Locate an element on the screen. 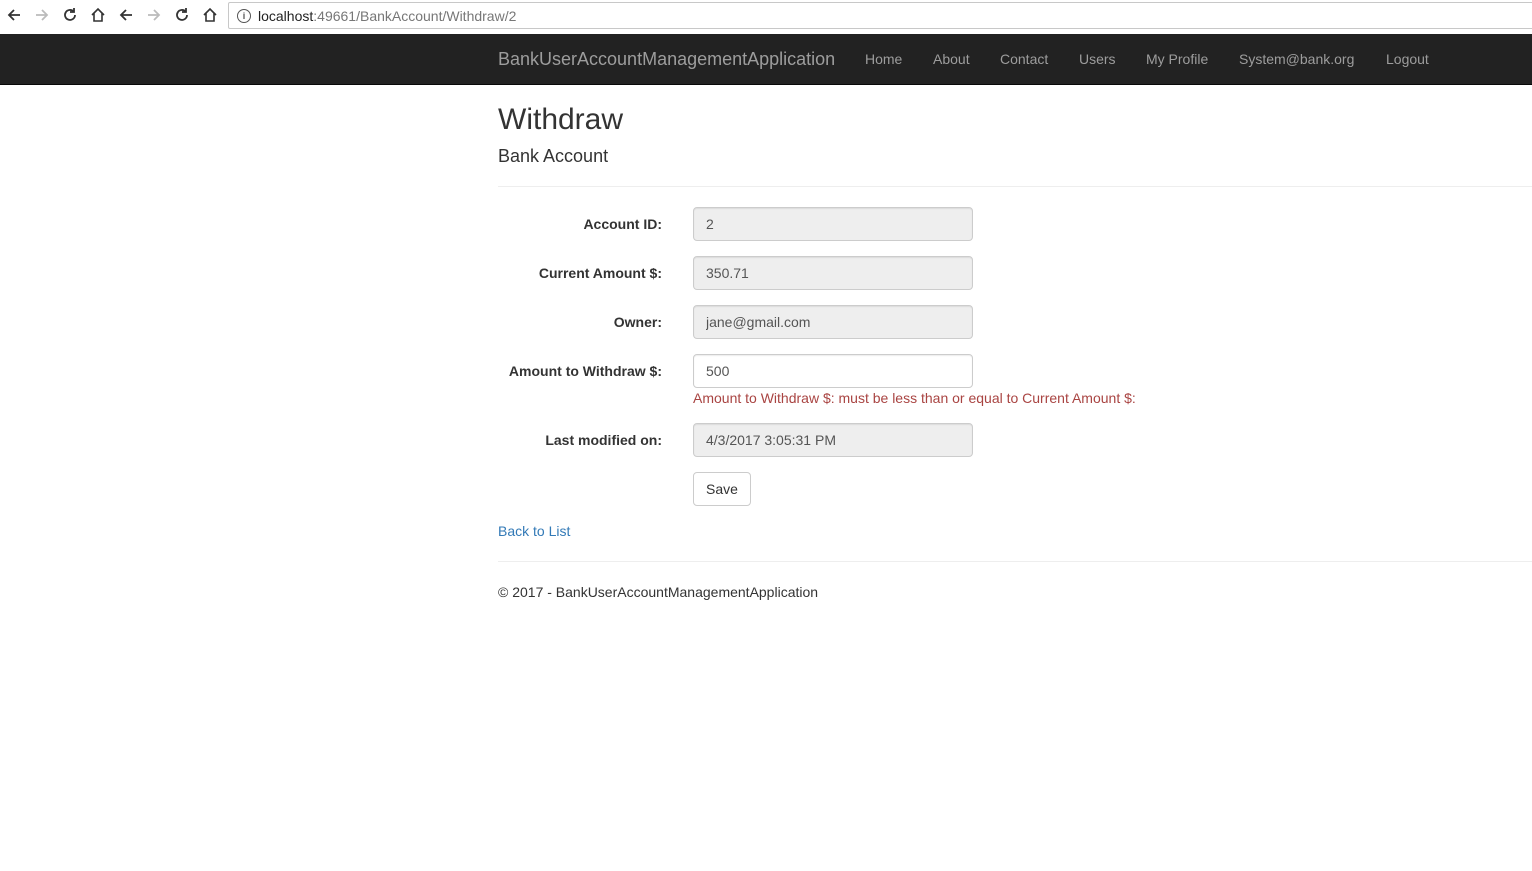 This screenshot has height=871, width=1532. last-modified-label: Last modified on: is located at coordinates (603, 440).